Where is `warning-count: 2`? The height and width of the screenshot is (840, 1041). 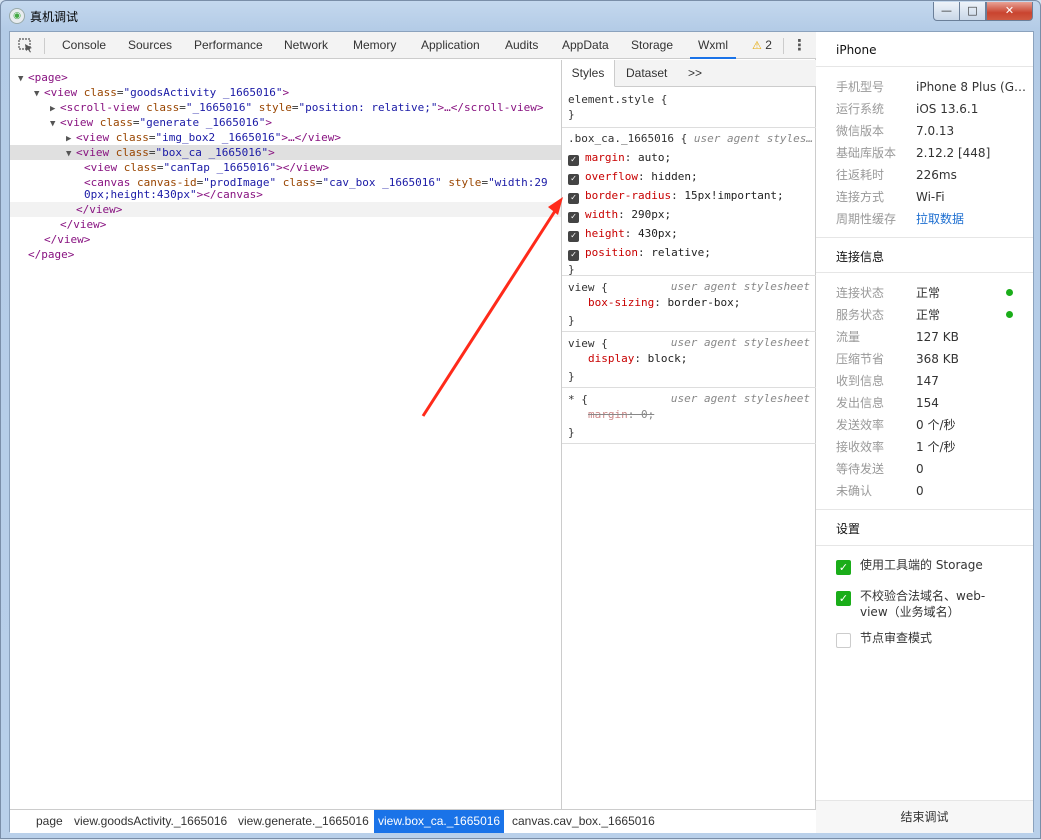
warning-count: 2 is located at coordinates (768, 45).